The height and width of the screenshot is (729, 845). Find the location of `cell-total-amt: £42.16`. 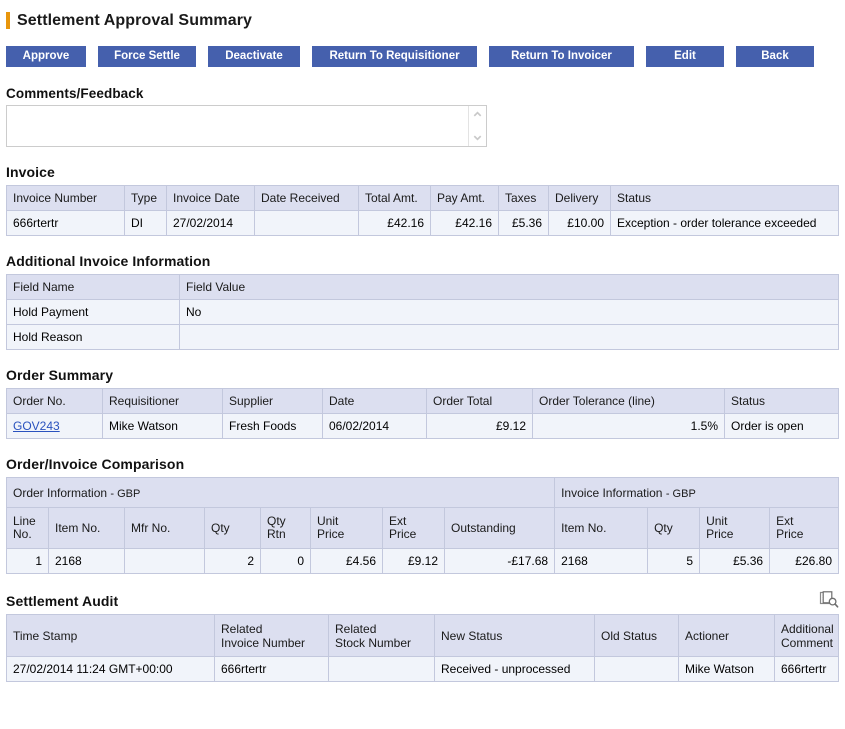

cell-total-amt: £42.16 is located at coordinates (394, 223).